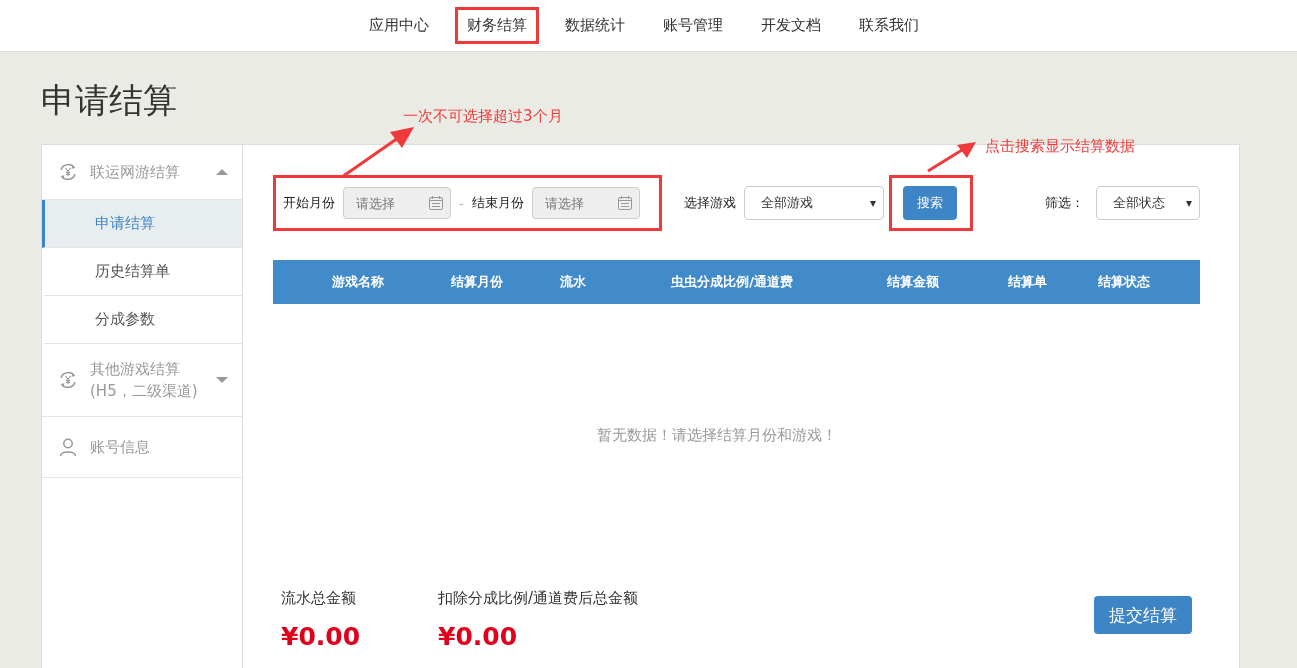 The image size is (1297, 668). What do you see at coordinates (888, 25) in the screenshot?
I see `nav-link: 联系我们` at bounding box center [888, 25].